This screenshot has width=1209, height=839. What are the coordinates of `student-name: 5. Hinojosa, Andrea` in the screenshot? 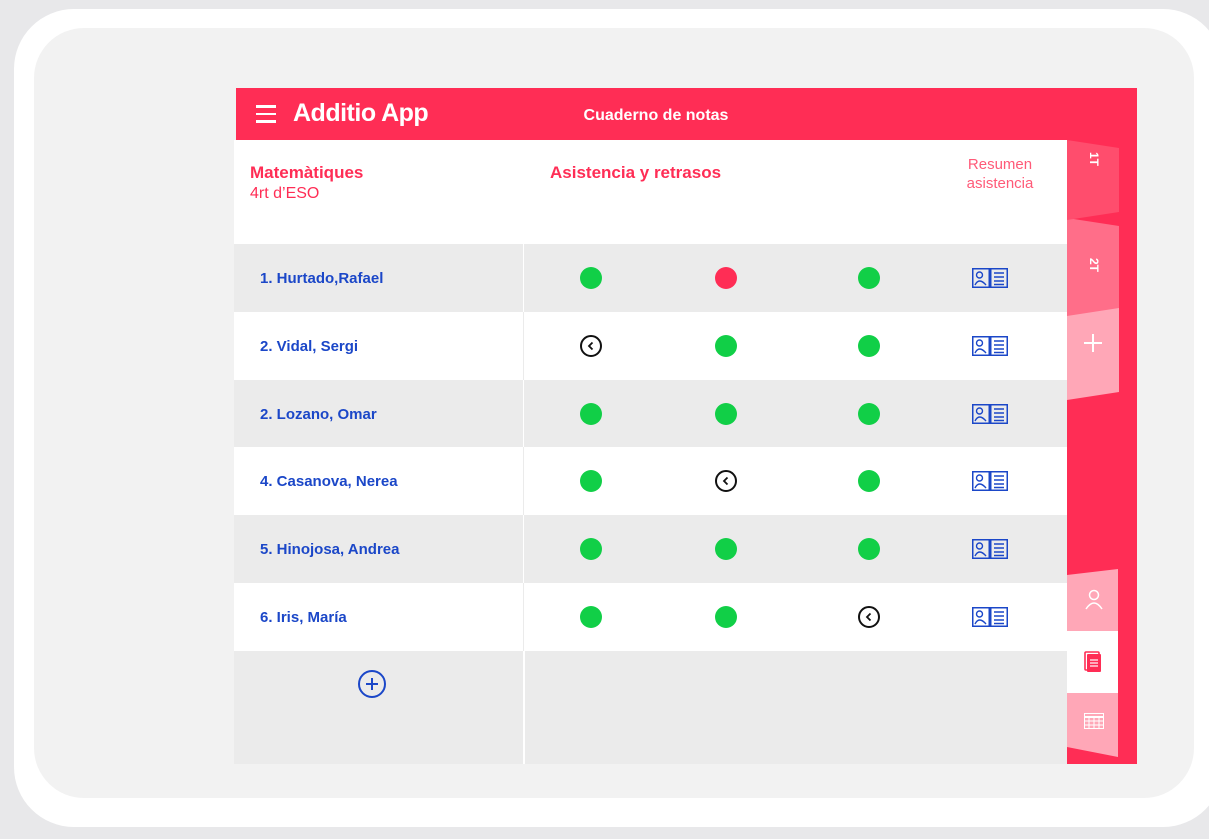 It's located at (329, 549).